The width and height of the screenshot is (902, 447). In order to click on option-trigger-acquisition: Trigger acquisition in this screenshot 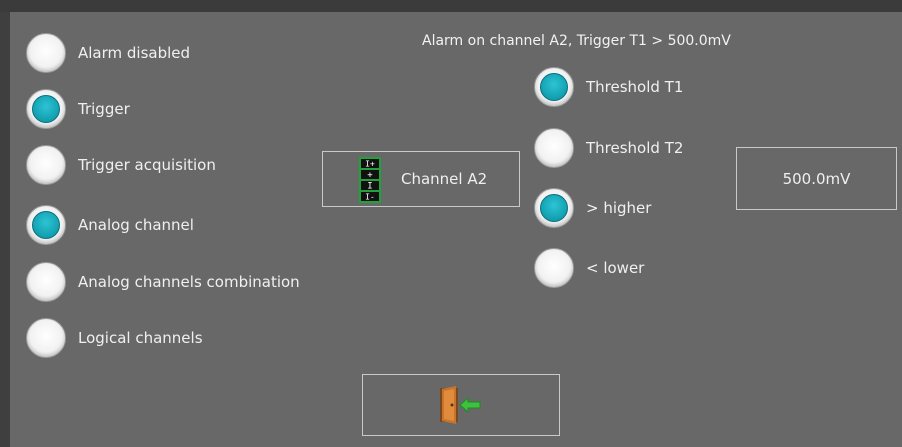, I will do `click(121, 165)`.